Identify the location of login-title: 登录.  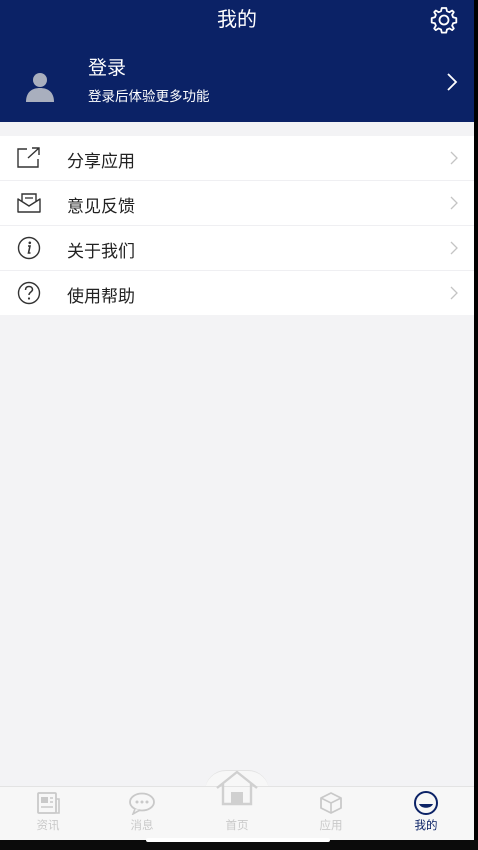
(107, 68).